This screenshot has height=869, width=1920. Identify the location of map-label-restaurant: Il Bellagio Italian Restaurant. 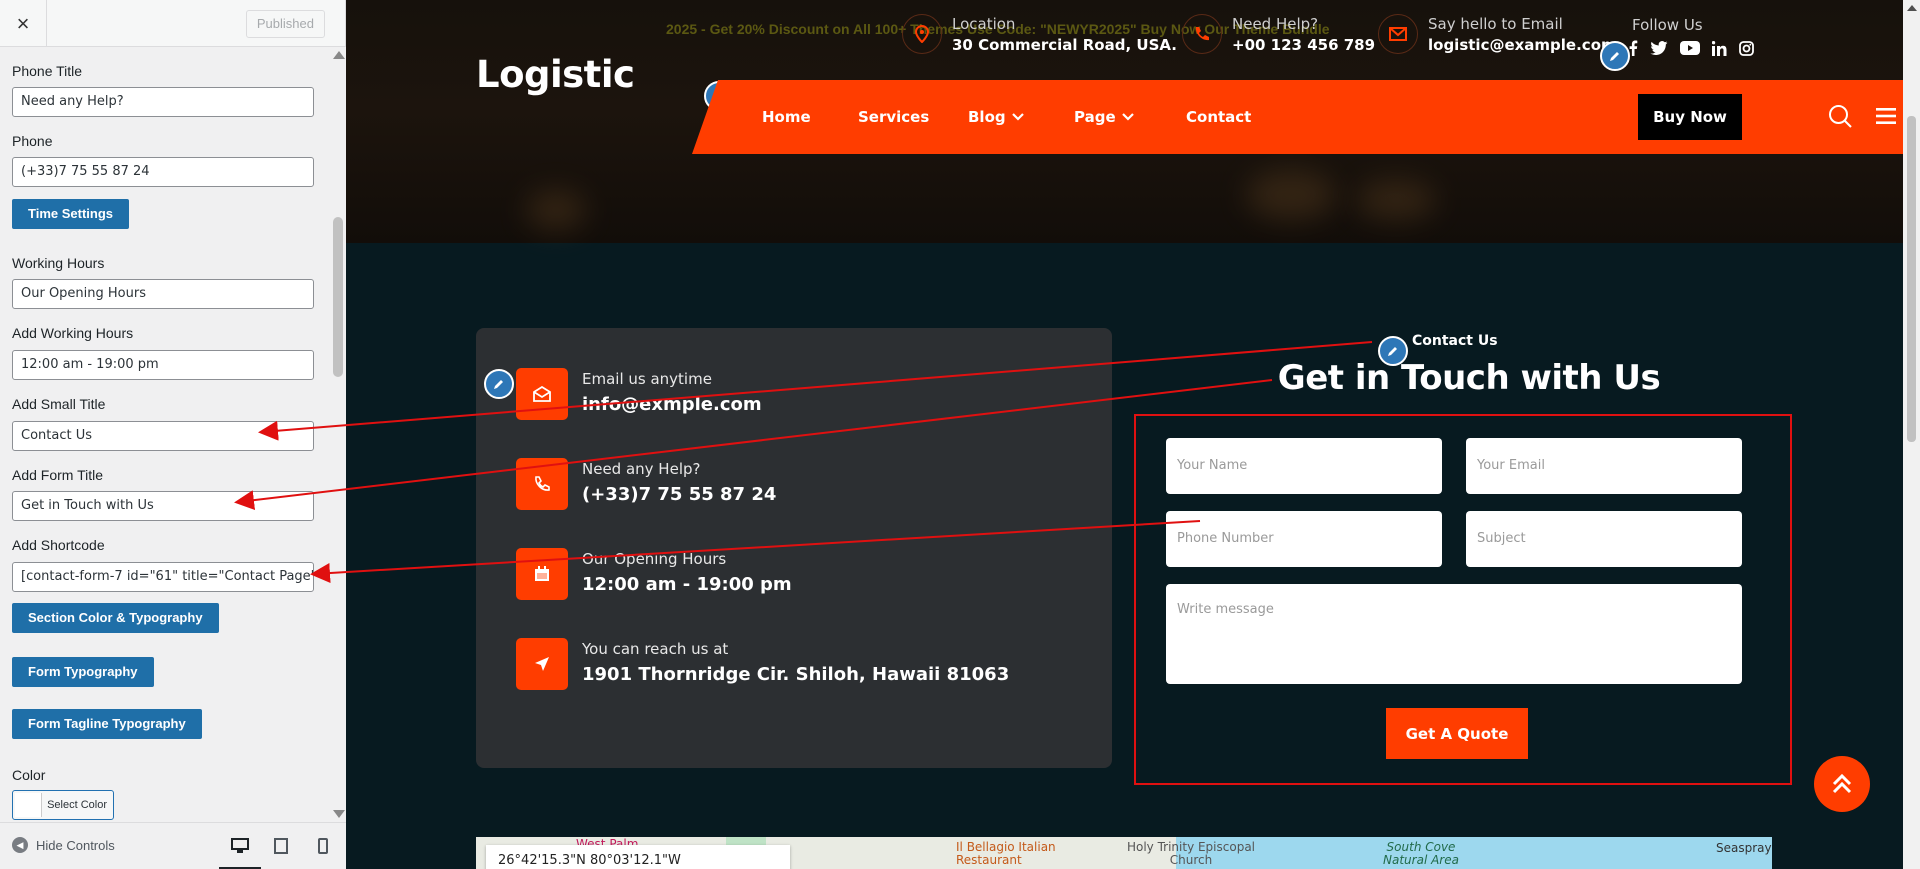
(1006, 853).